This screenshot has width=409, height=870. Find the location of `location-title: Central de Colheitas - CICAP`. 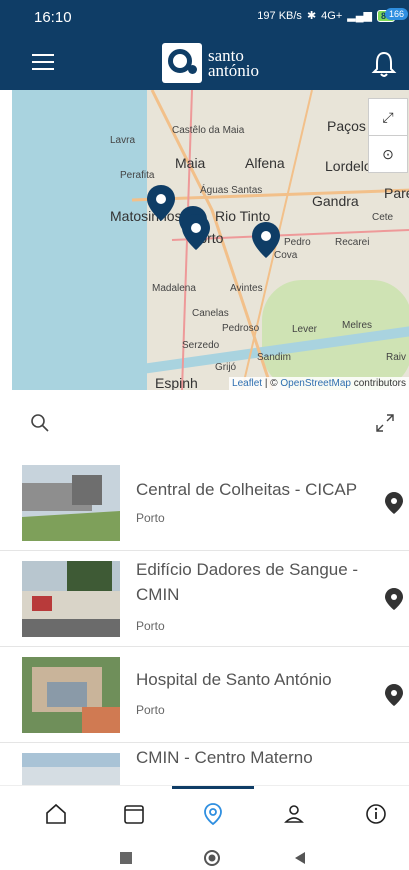

location-title: Central de Colheitas - CICAP is located at coordinates (247, 489).